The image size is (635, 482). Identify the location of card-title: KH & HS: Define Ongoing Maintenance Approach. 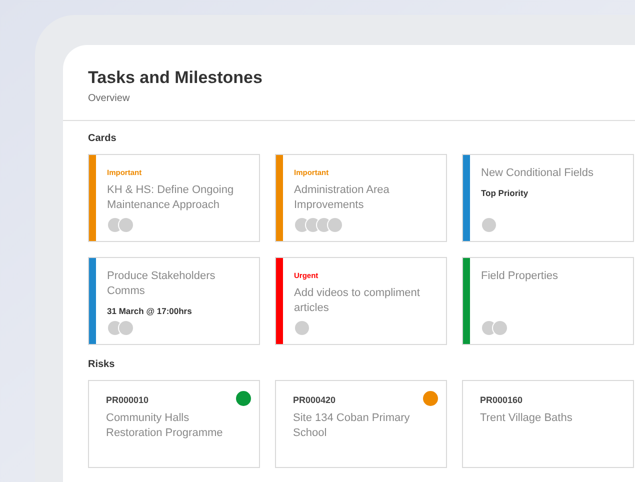
(171, 197).